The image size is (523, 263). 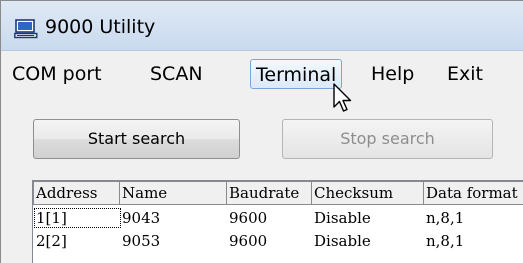 I want to click on menu-com-port: COM port, so click(x=57, y=74).